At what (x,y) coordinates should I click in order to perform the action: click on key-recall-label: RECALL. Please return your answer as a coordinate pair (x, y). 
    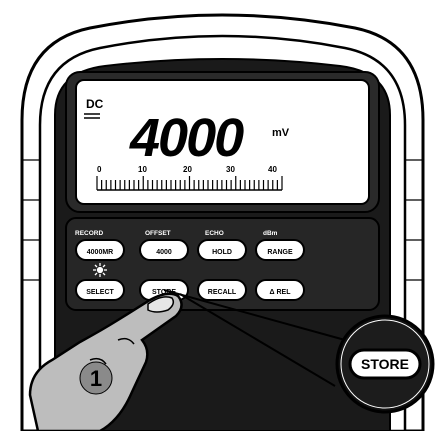
    Looking at the image, I should click on (222, 292).